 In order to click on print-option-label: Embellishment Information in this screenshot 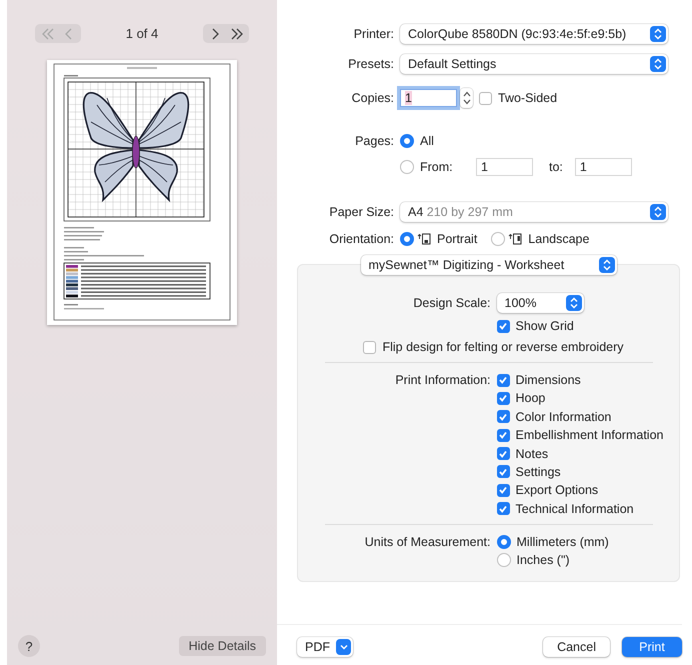, I will do `click(590, 435)`.